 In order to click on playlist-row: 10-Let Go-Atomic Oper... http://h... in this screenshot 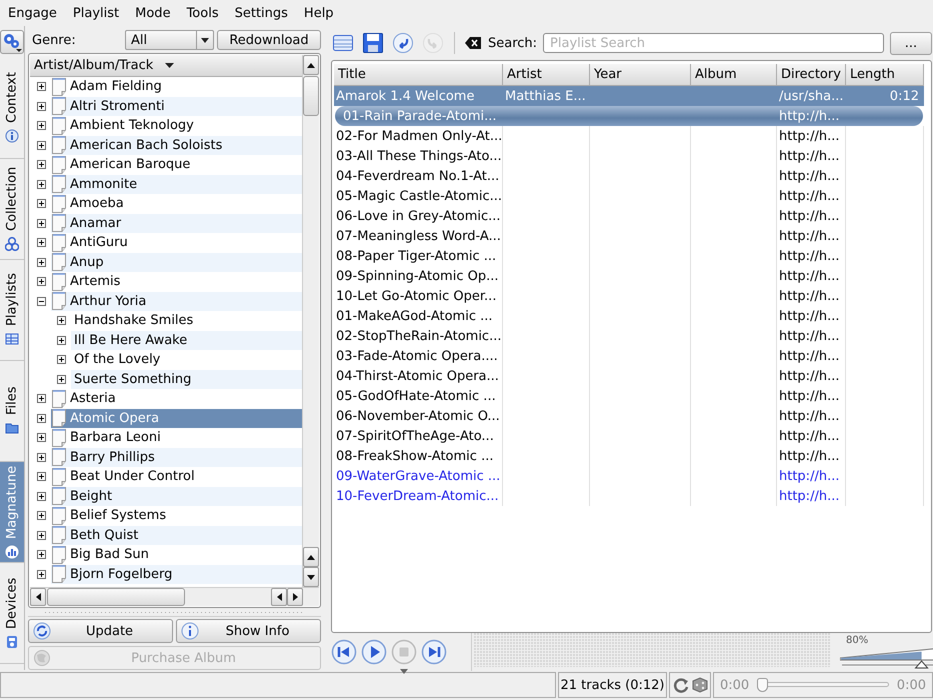, I will do `click(629, 296)`.